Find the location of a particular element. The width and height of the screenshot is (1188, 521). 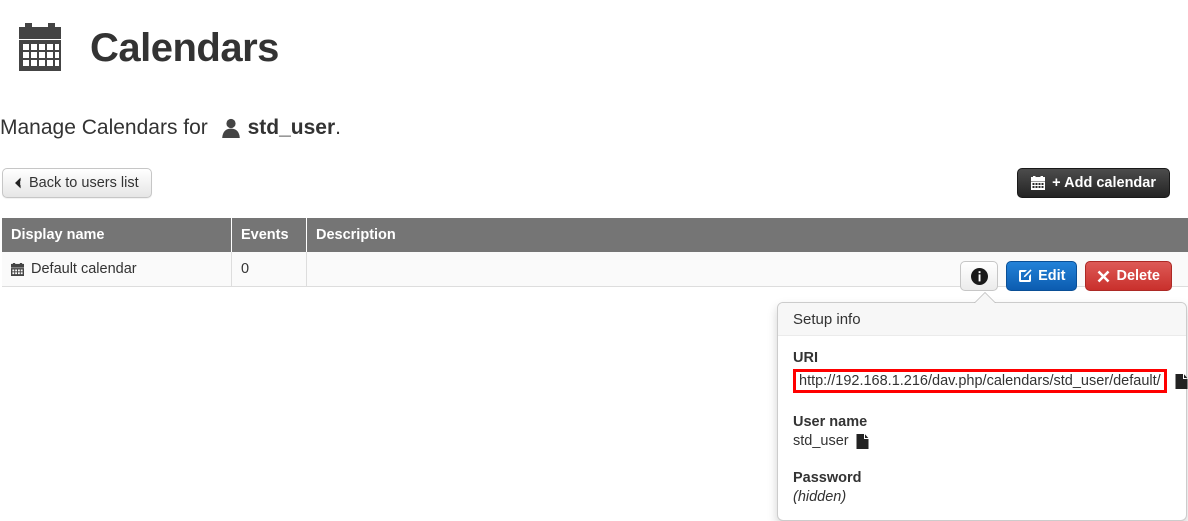

info-circle-icon is located at coordinates (979, 276).